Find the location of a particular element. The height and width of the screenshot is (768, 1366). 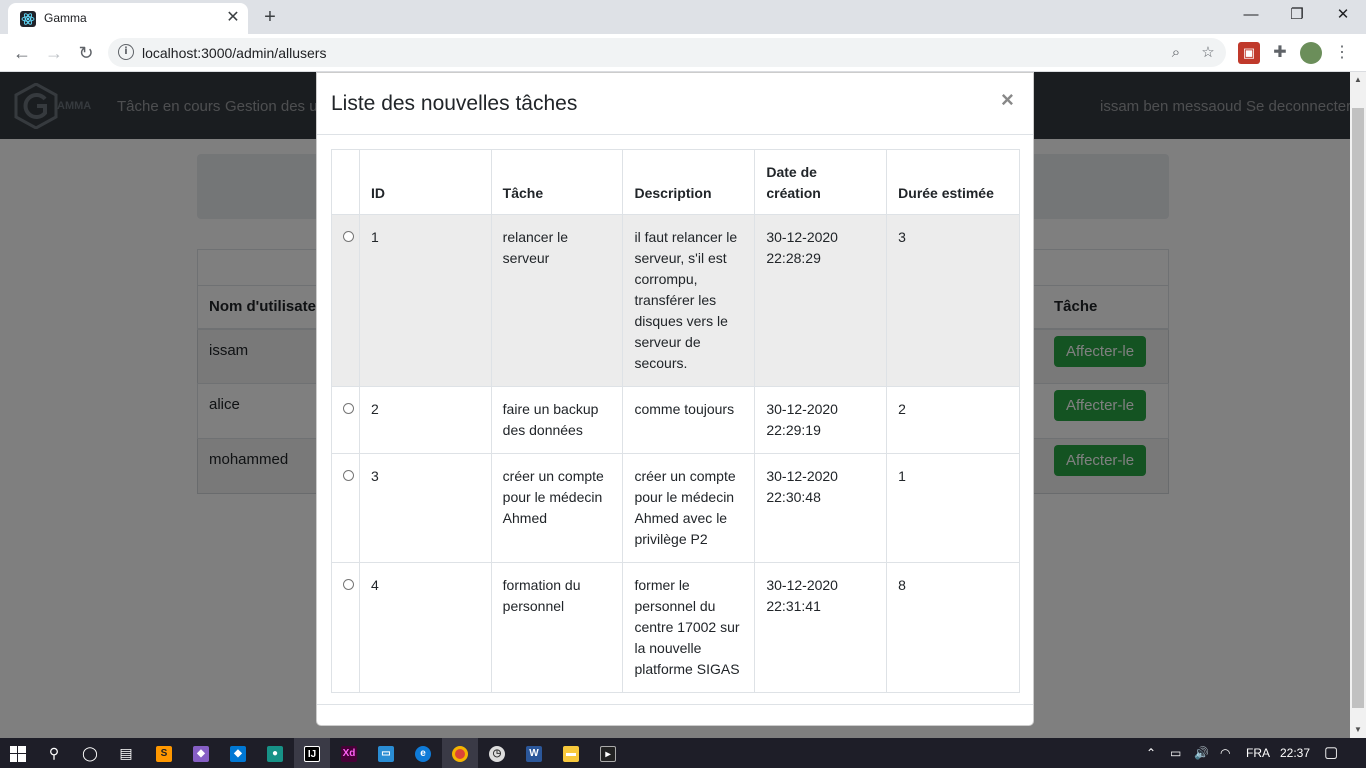

extension-icon: ▣ is located at coordinates (1249, 53).